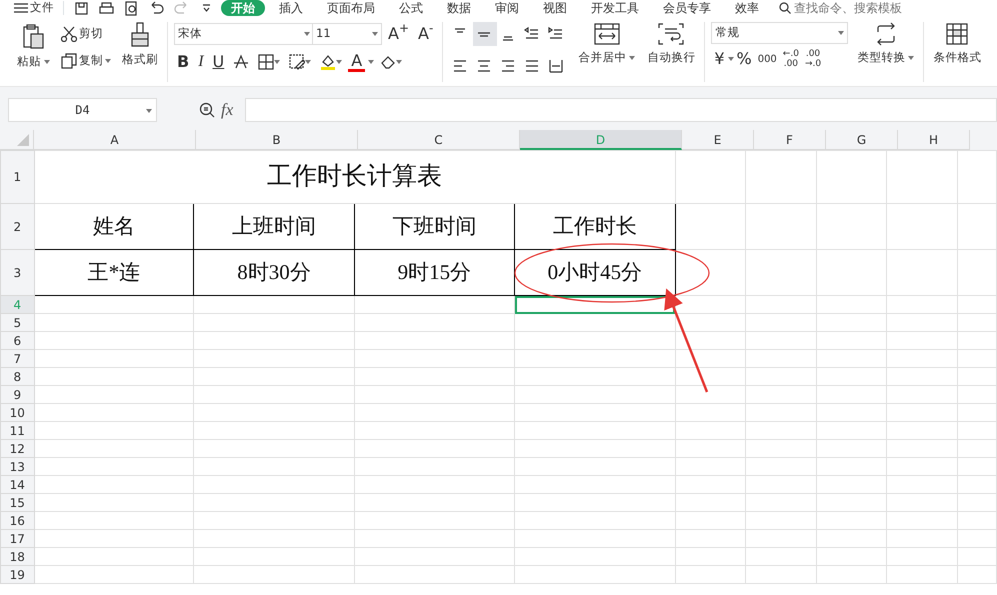  What do you see at coordinates (17, 323) in the screenshot?
I see `row-header: 5` at bounding box center [17, 323].